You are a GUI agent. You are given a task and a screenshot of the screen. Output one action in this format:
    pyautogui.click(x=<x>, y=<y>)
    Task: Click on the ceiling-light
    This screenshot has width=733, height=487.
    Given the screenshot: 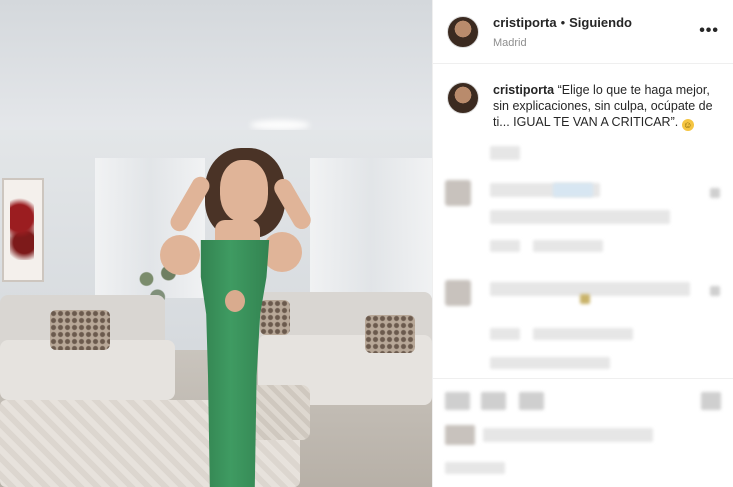 What is the action you would take?
    pyautogui.click(x=280, y=125)
    